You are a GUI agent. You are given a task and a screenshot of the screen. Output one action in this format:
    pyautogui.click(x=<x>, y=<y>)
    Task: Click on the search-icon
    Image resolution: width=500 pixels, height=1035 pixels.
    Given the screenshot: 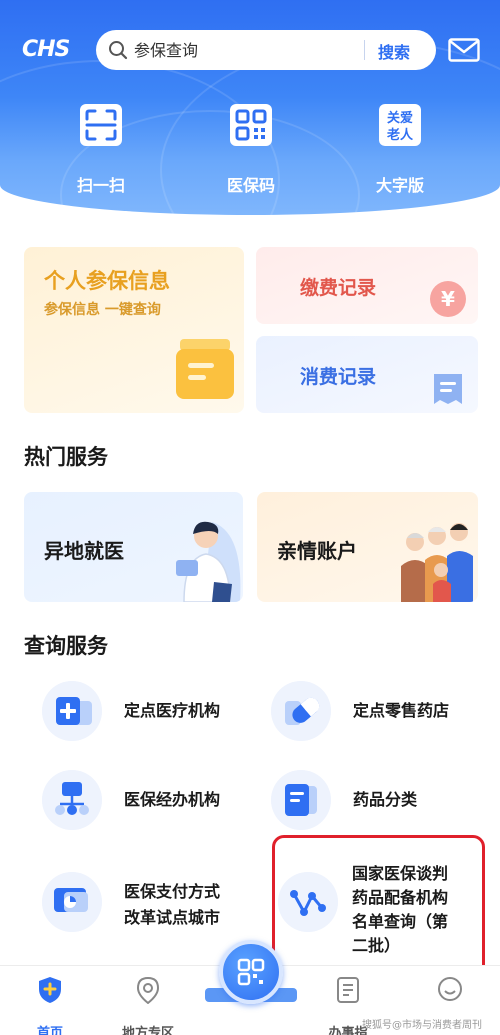 What is the action you would take?
    pyautogui.click(x=118, y=50)
    